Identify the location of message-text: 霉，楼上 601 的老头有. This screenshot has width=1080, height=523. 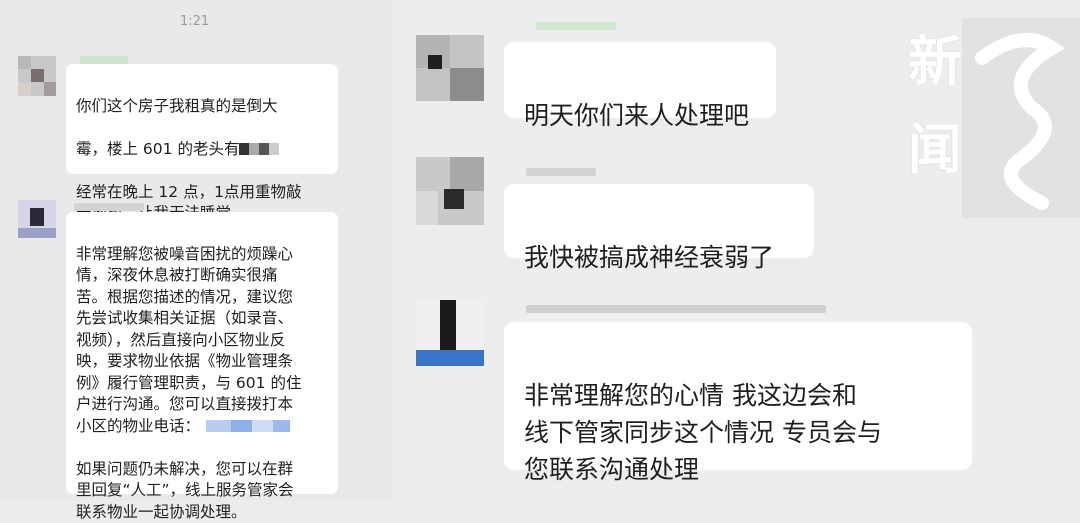
(158, 148).